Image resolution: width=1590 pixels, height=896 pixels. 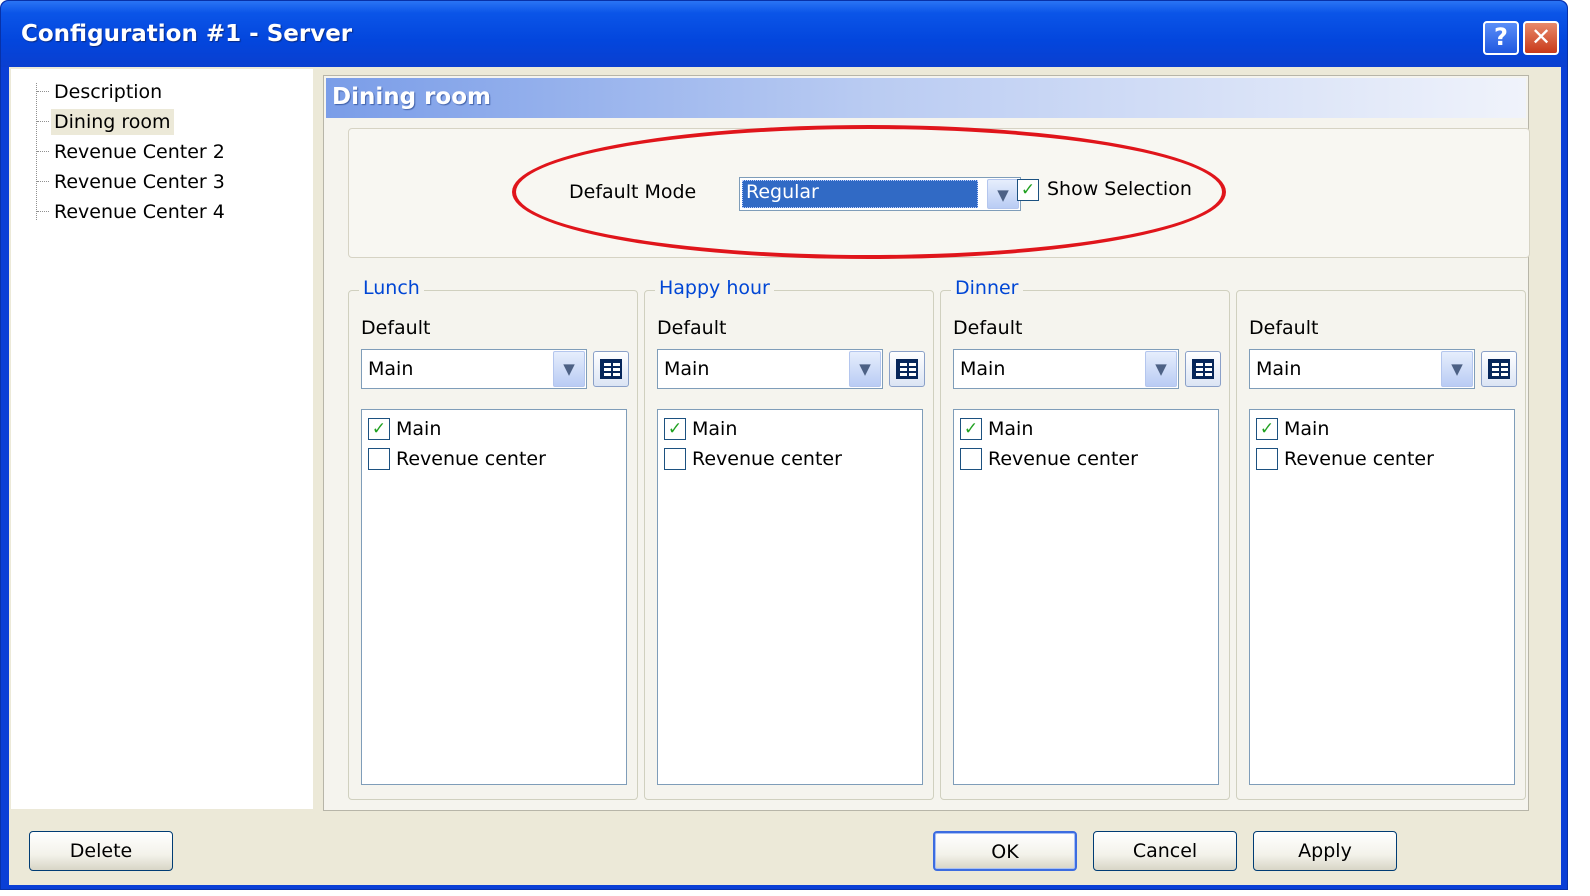 I want to click on group-title: Dinner, so click(x=987, y=288).